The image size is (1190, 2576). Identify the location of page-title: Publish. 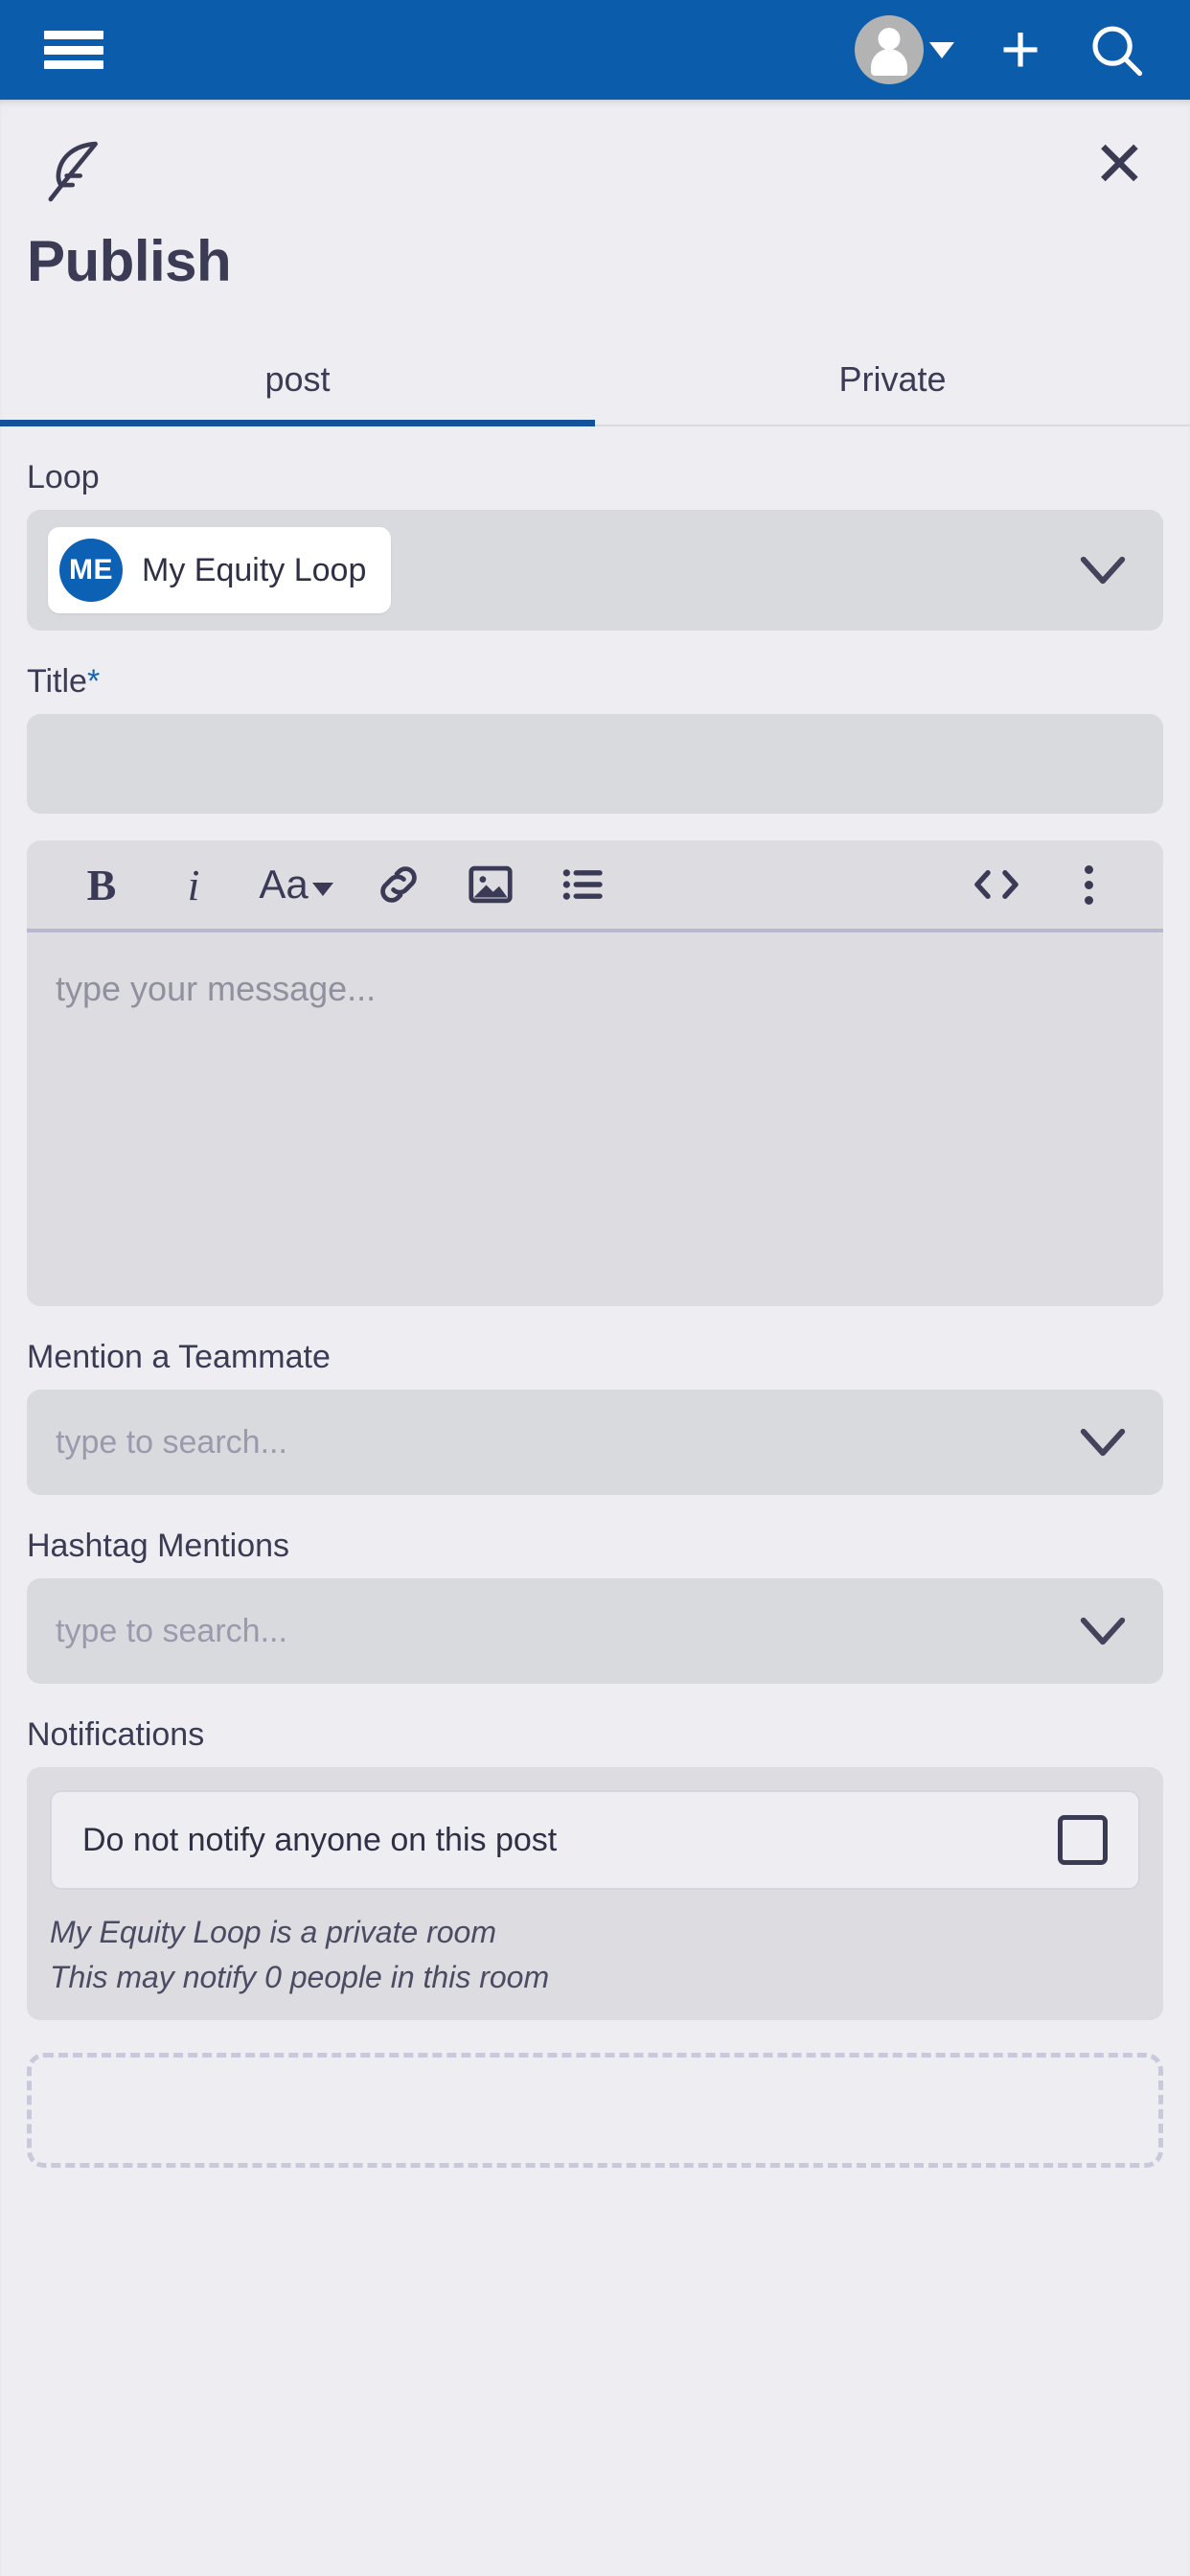
(129, 261).